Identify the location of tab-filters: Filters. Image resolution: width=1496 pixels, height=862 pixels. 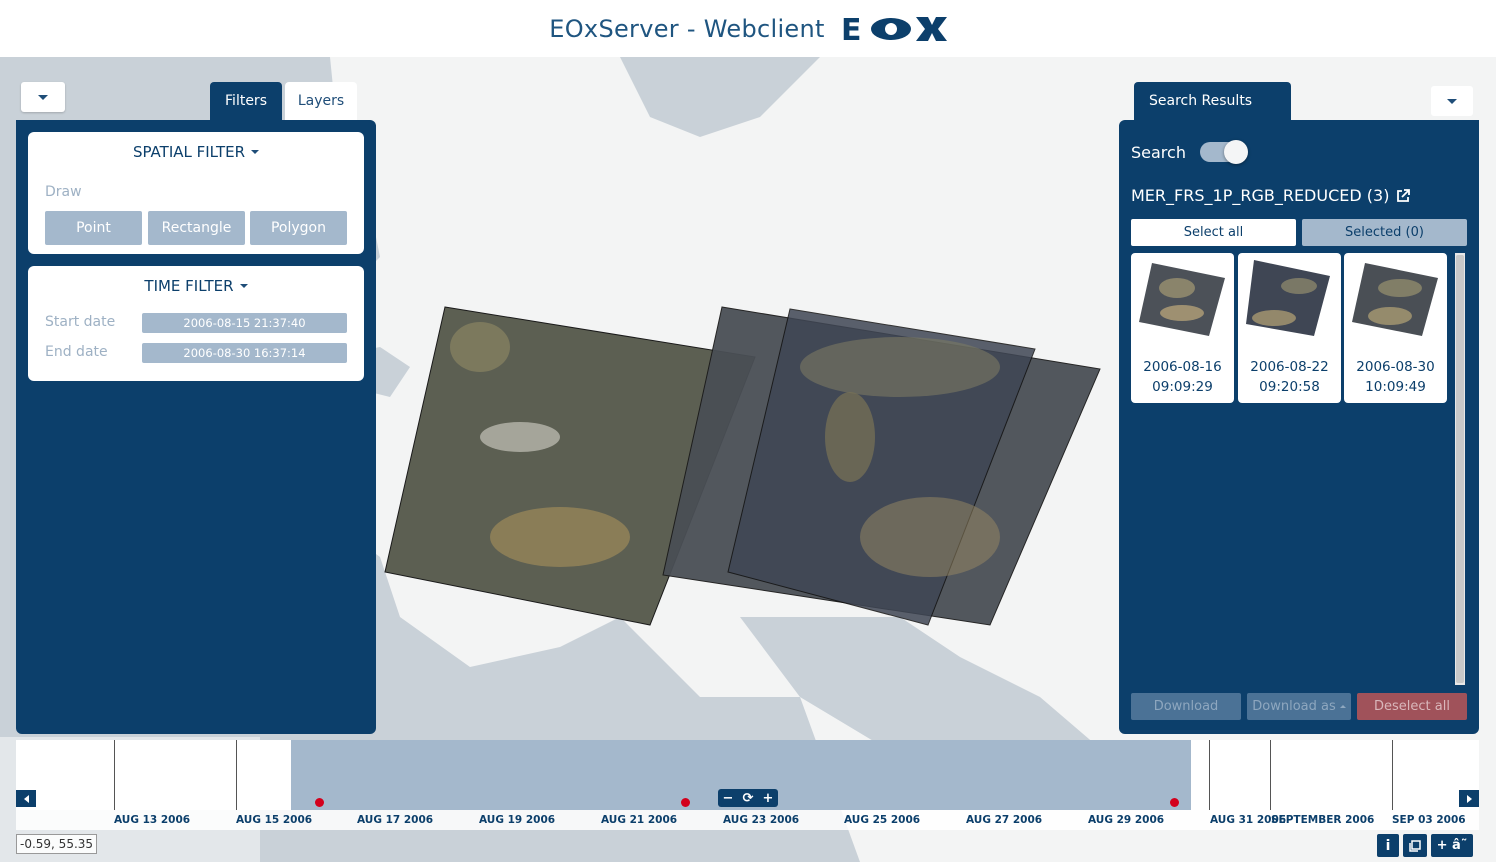
(246, 101).